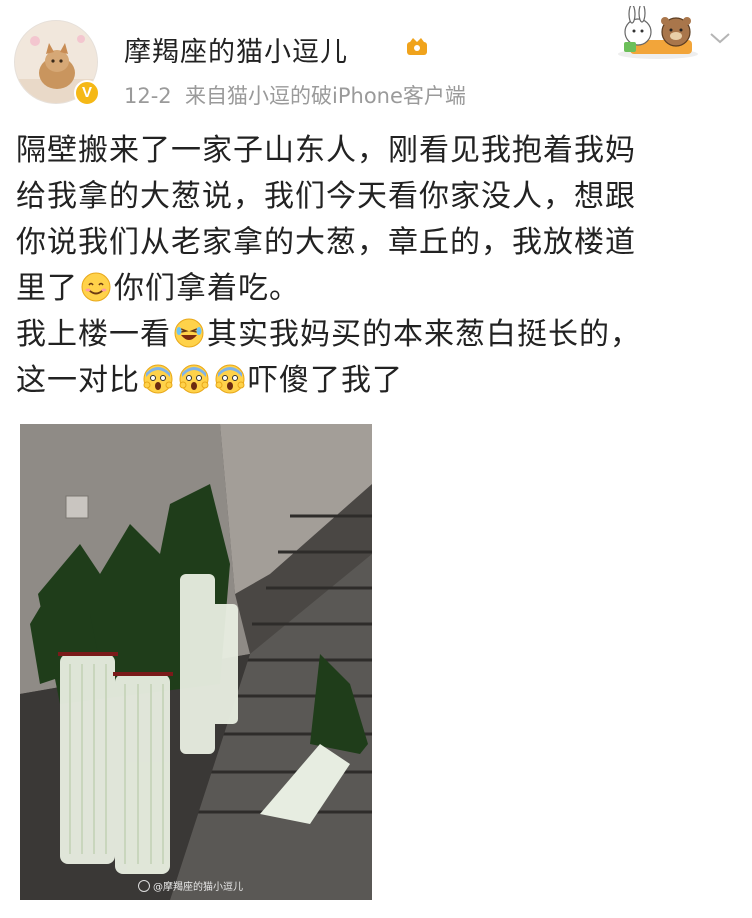  I want to click on post-line: 隔壁搬来了一家子山东人，刚看见我抱着我妈, so click(326, 150).